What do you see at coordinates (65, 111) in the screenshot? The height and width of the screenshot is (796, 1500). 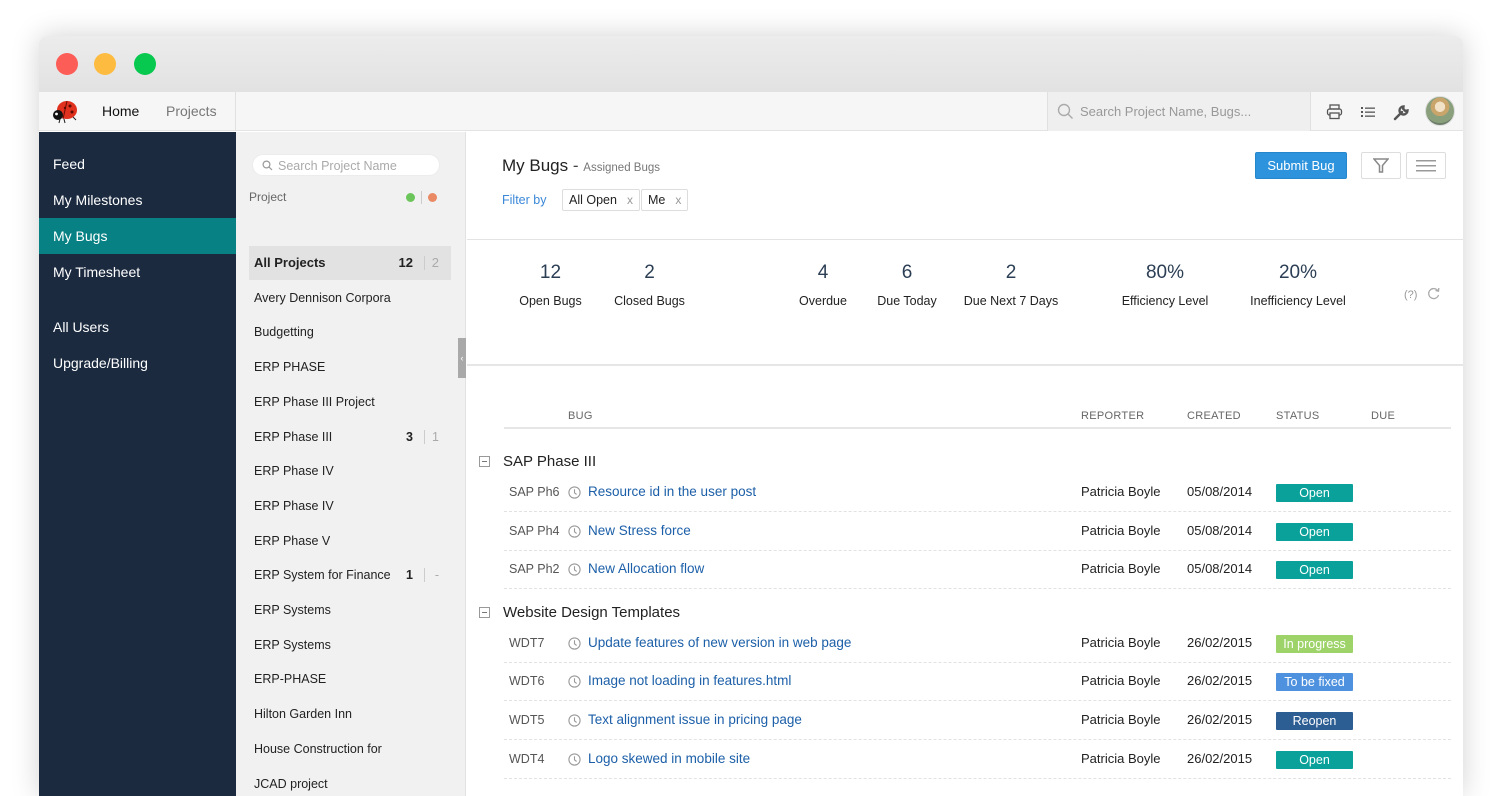 I see `ladybug-logo-icon` at bounding box center [65, 111].